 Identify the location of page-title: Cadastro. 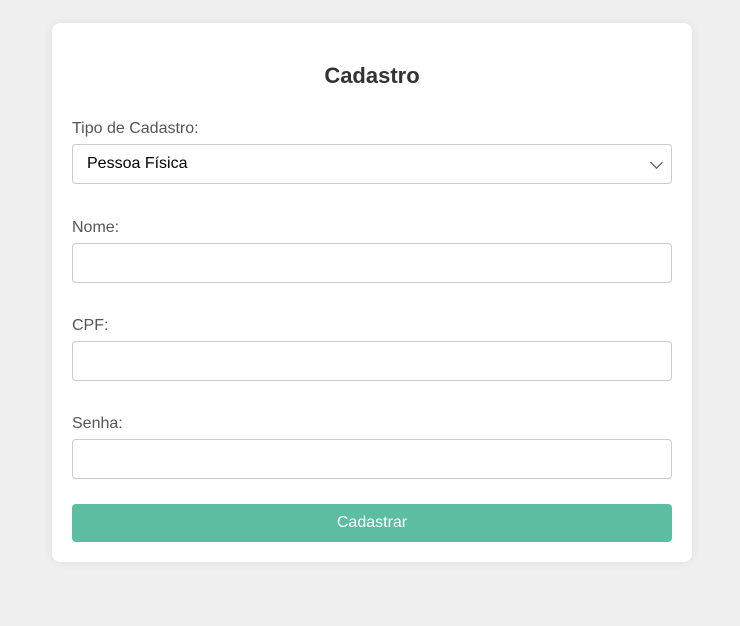
(372, 75).